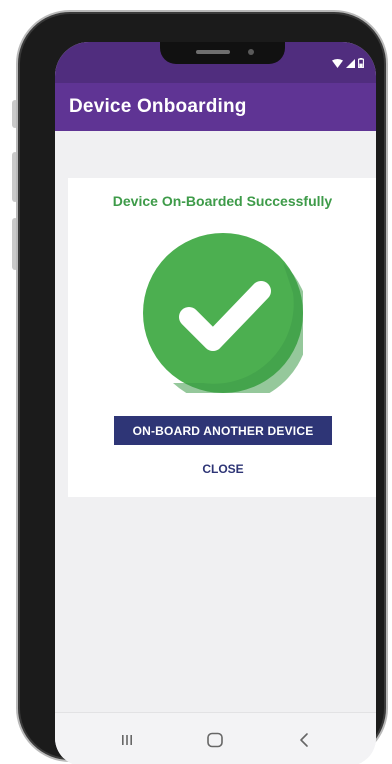 The image size is (392, 764). I want to click on back-icon, so click(304, 739).